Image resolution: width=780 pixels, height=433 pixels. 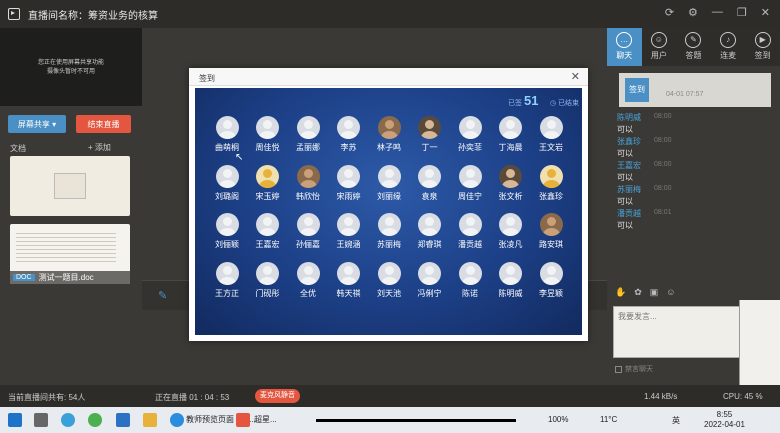 I want to click on docs-label: 文档, so click(x=18, y=148).